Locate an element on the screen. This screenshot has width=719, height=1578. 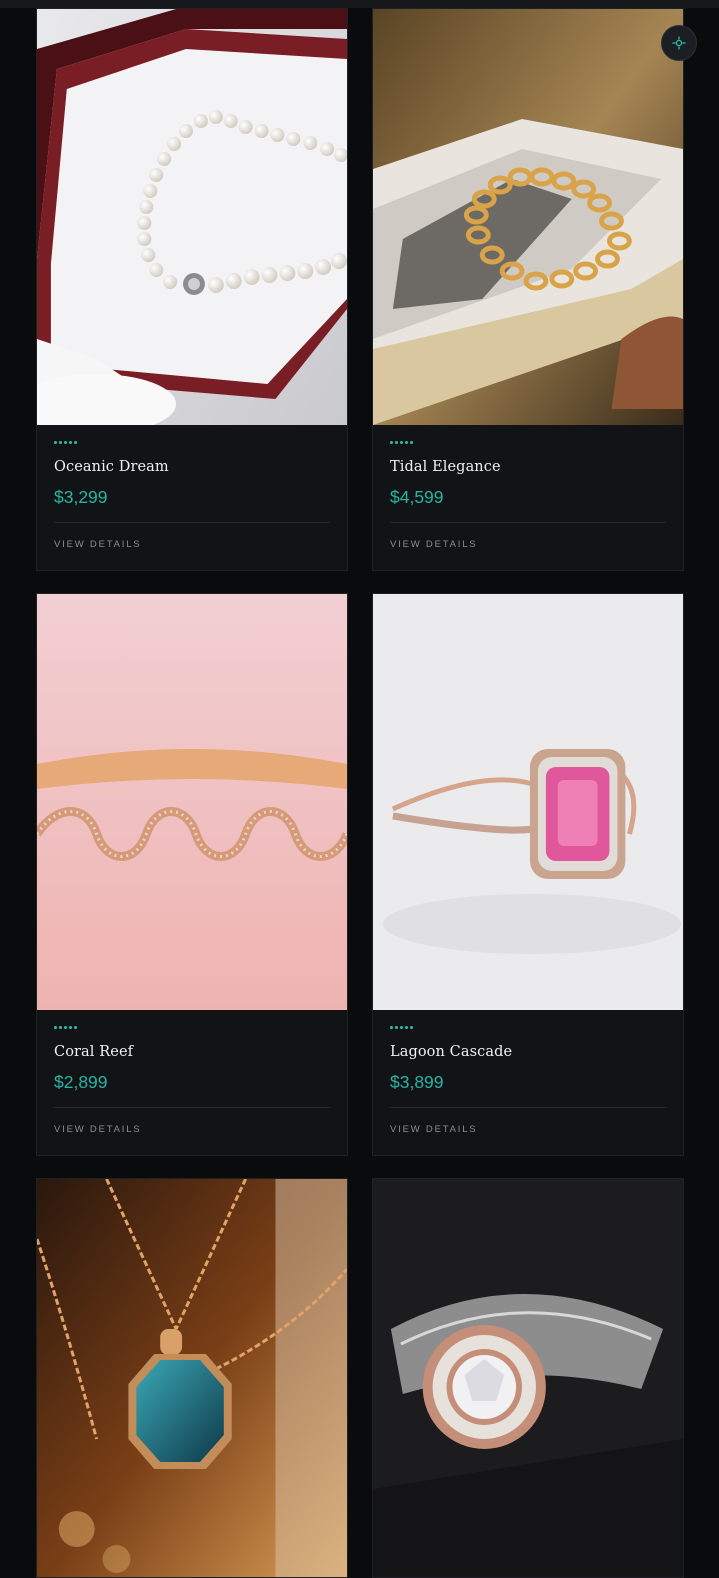
floating-action-button is located at coordinates (679, 43).